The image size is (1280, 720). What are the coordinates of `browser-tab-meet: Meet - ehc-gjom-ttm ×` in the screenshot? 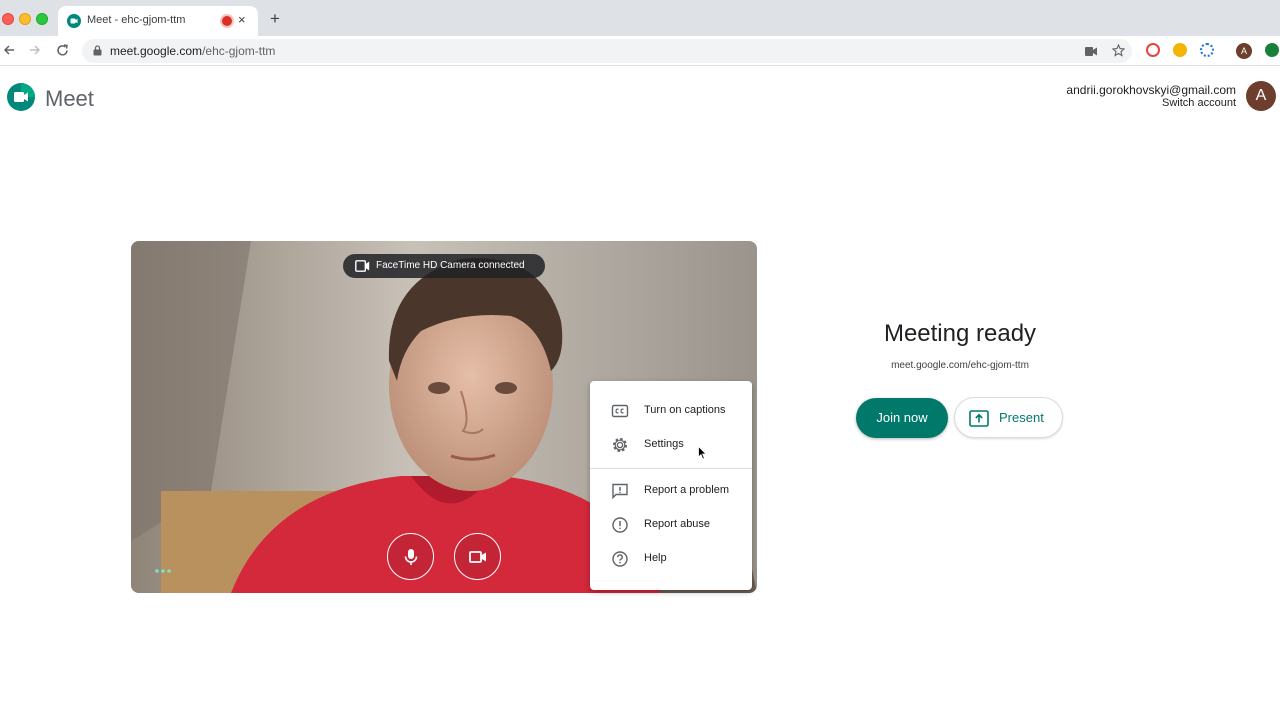 It's located at (158, 21).